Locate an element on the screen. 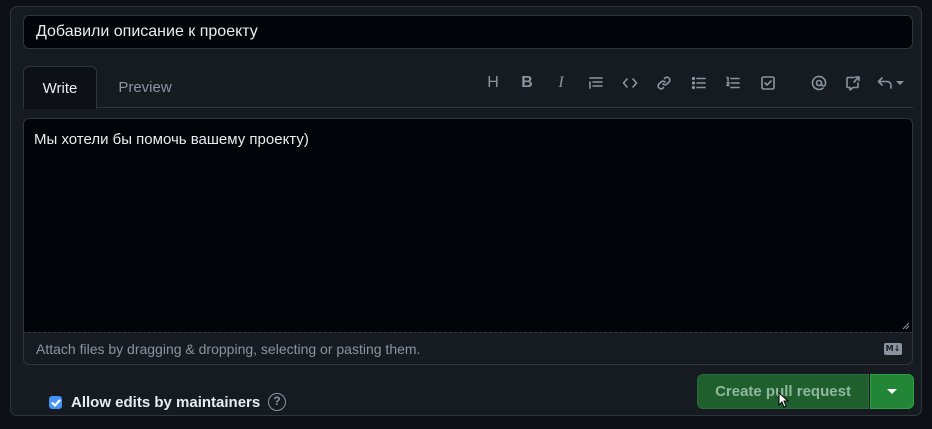 The width and height of the screenshot is (932, 429). ordered-list-icon is located at coordinates (733, 83).